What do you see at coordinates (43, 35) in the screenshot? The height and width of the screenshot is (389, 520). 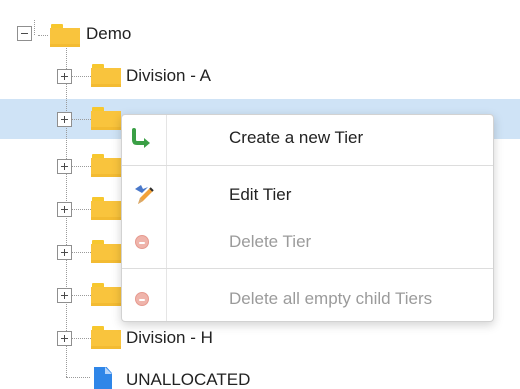 I see `root-tree-connector` at bounding box center [43, 35].